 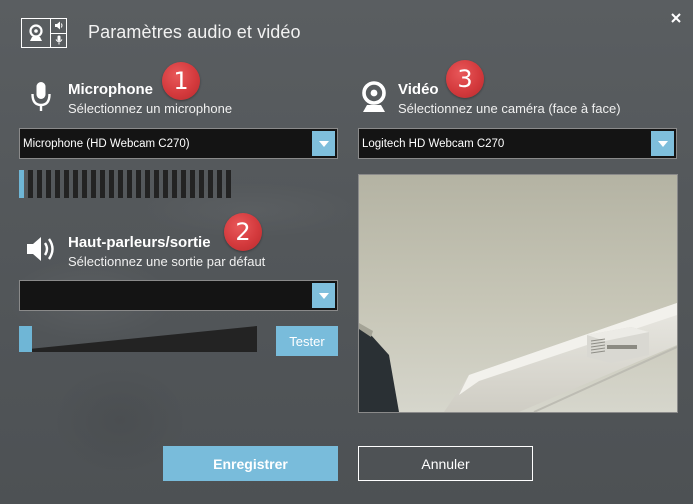 I want to click on close-button, so click(x=676, y=18).